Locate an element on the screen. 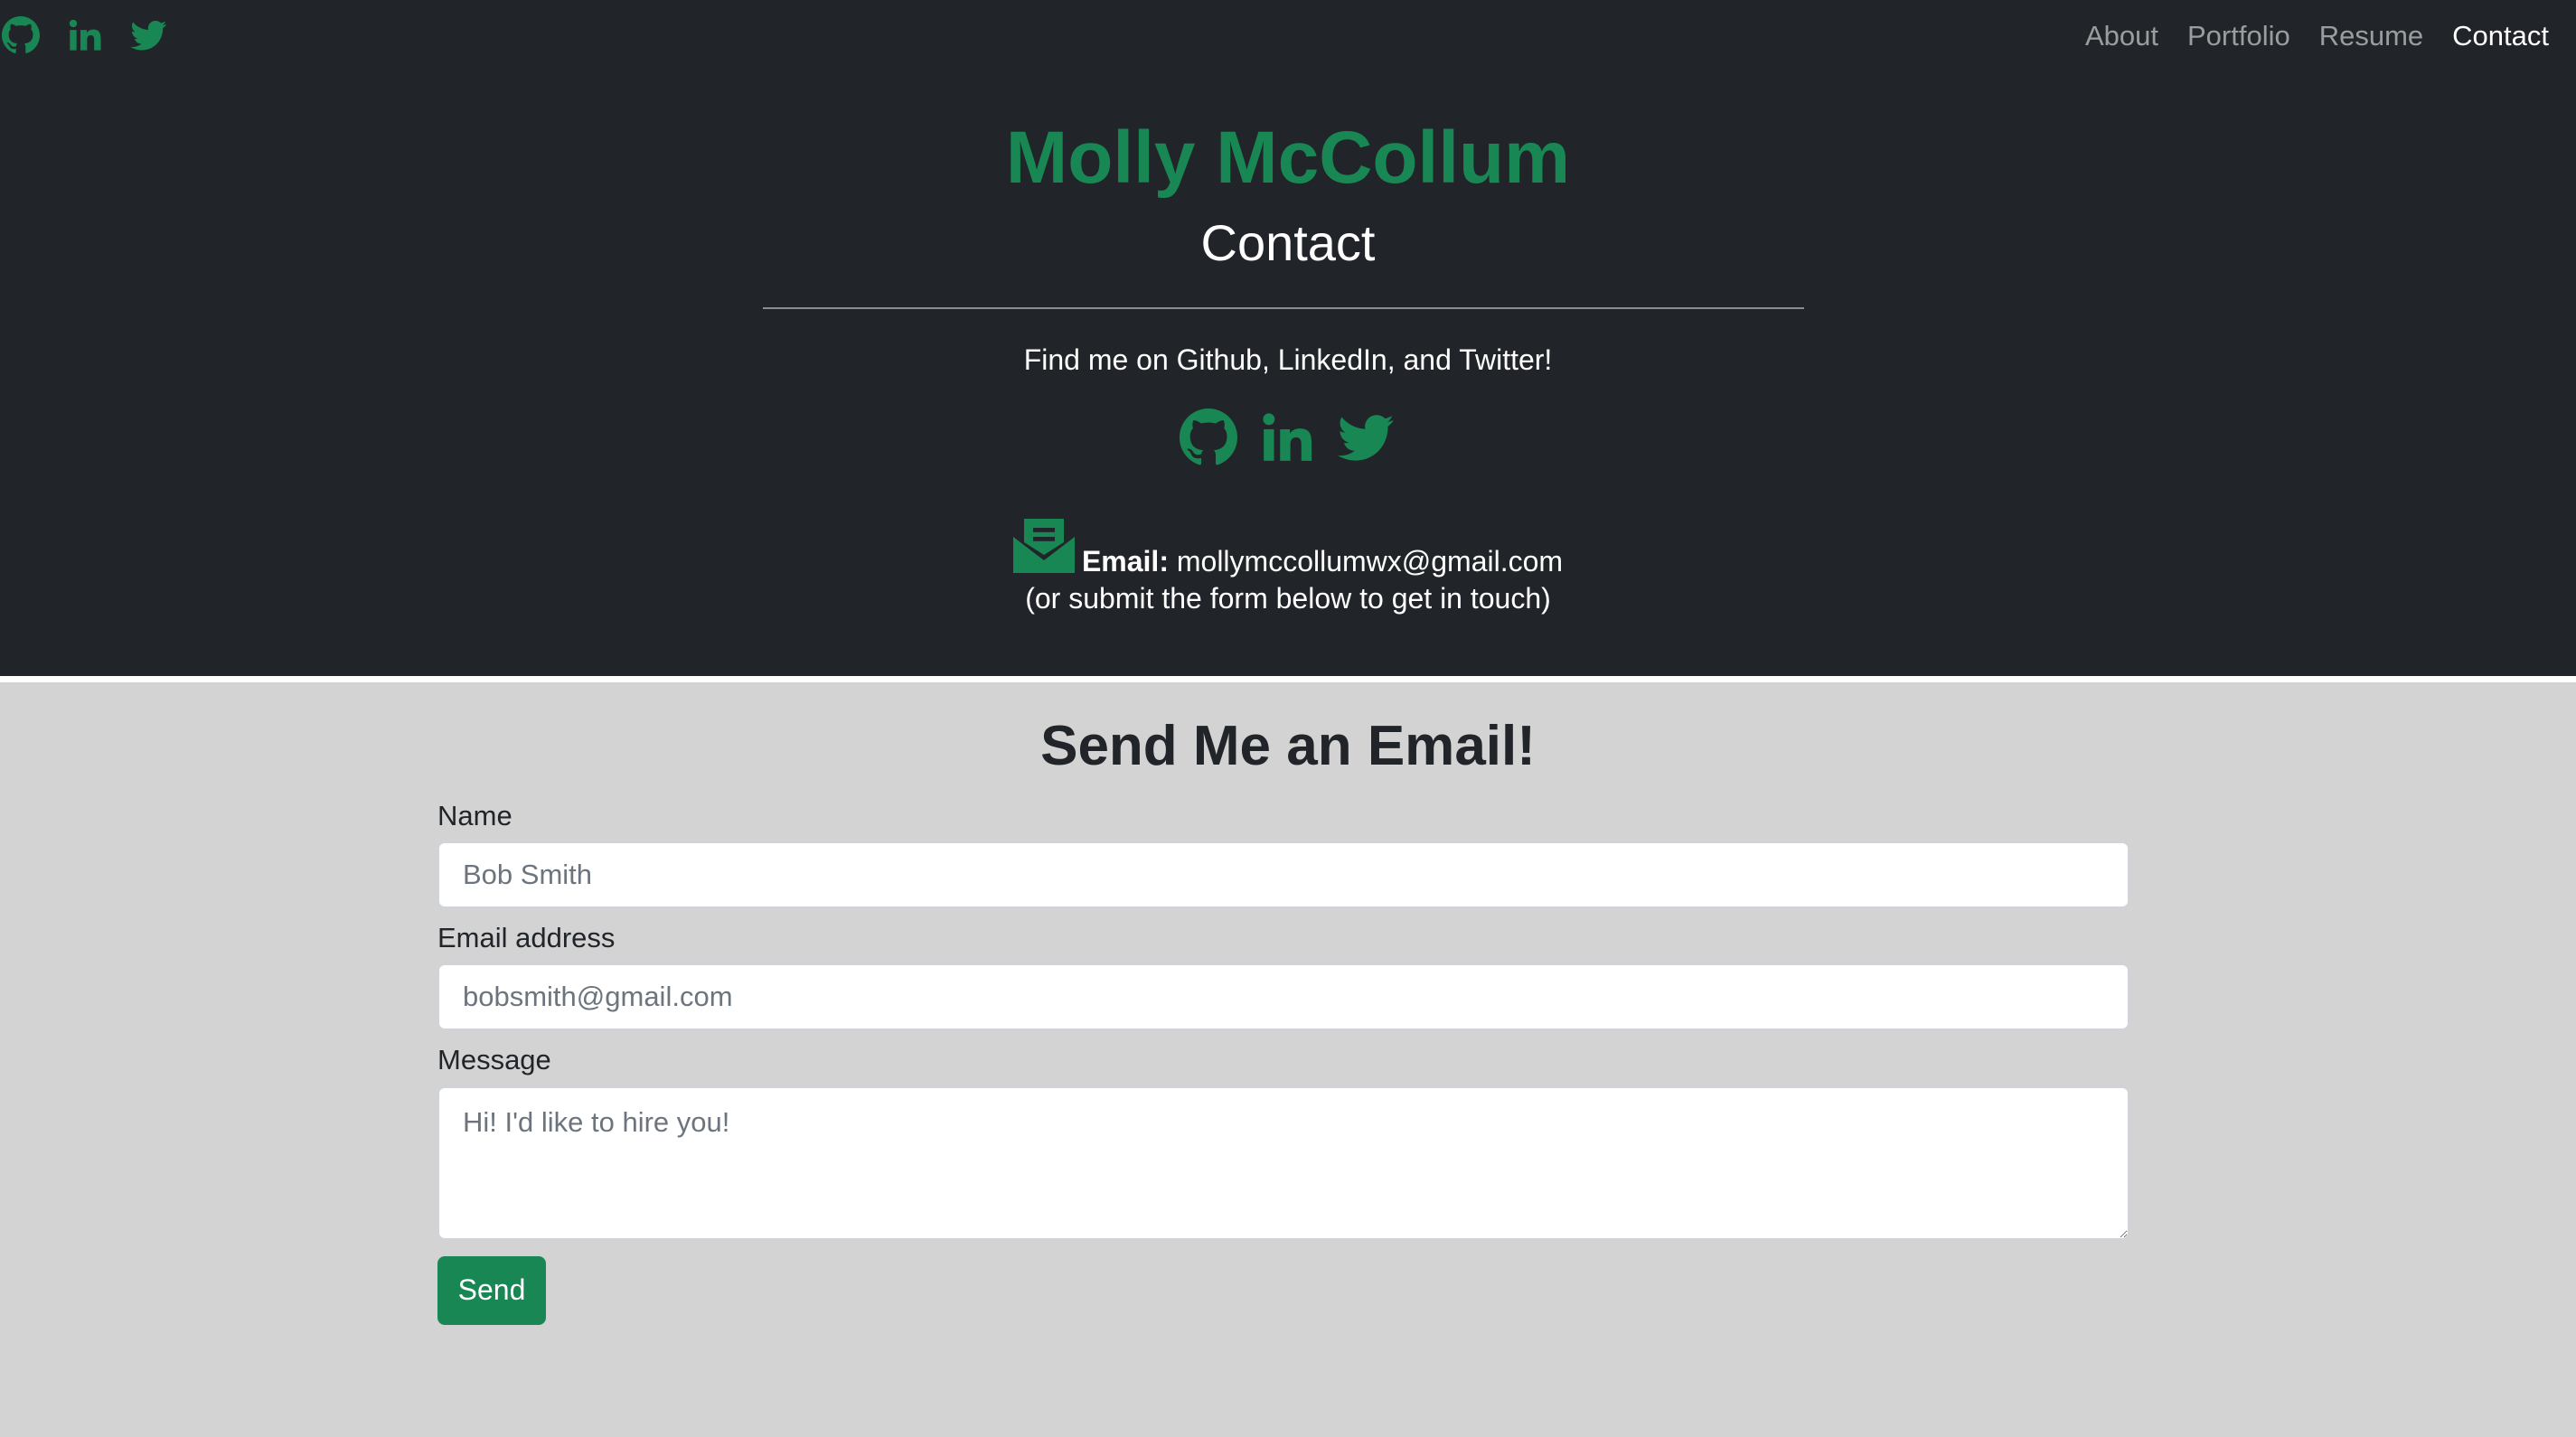 Image resolution: width=2576 pixels, height=1437 pixels. email-line: Email: mollymccollumwx@gmail.com is located at coordinates (1322, 563).